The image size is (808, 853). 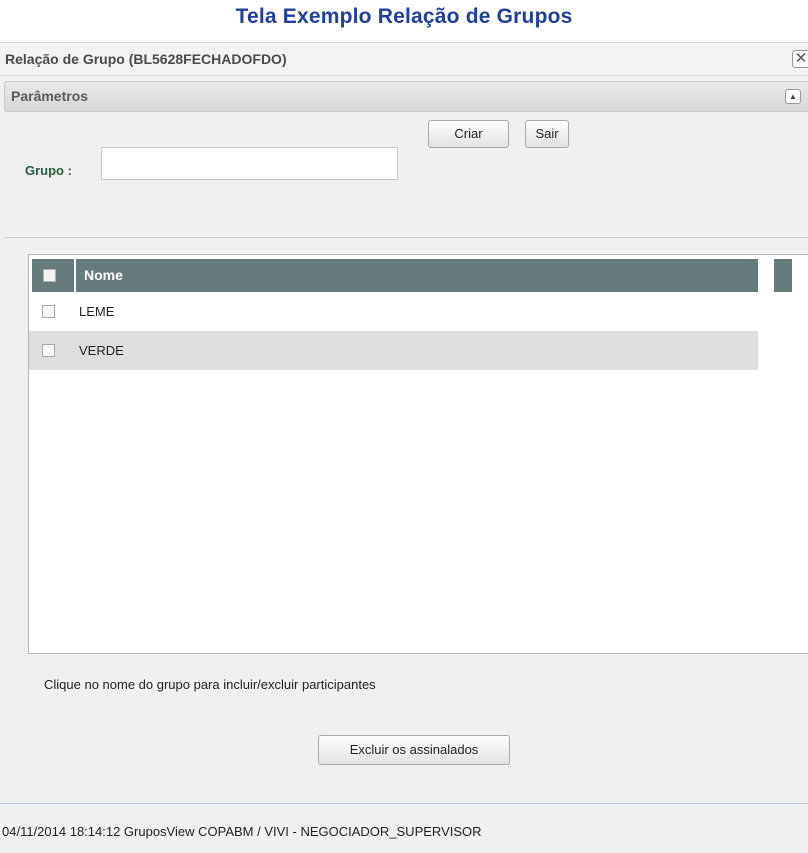 I want to click on grupo-input, so click(x=249, y=163).